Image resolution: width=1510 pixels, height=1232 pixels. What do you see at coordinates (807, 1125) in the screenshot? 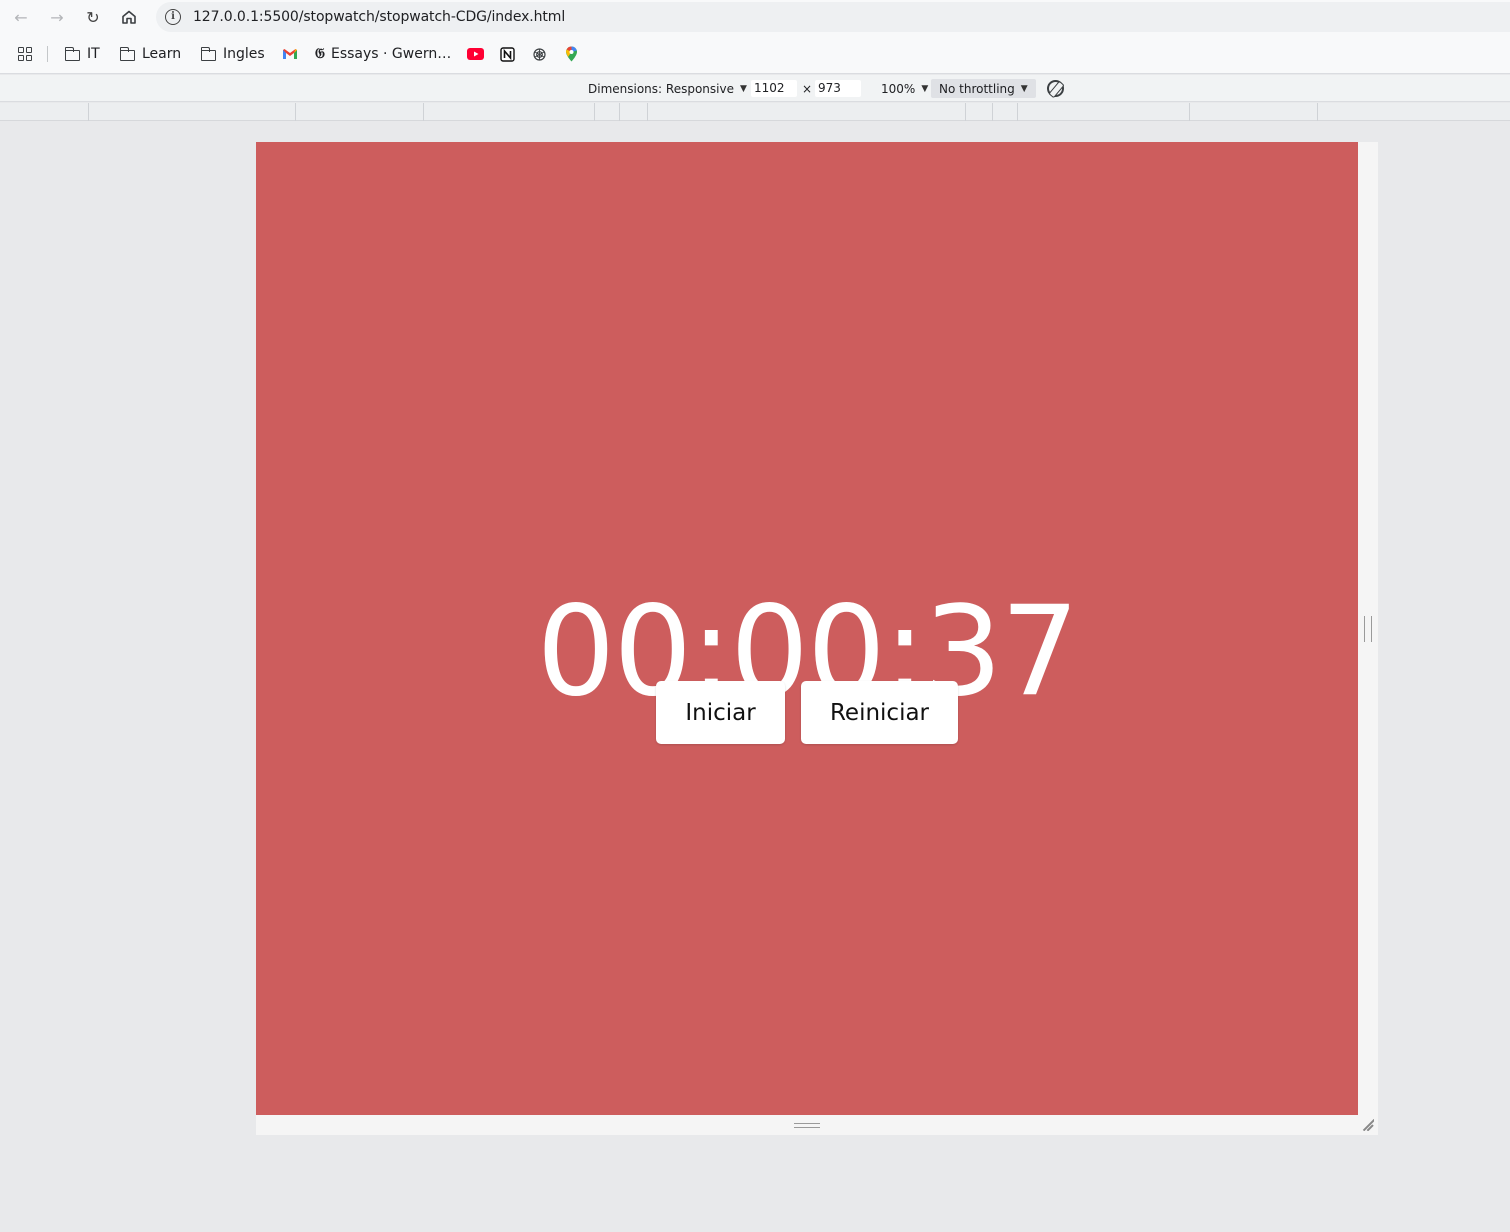
I see `resize-bottom-handle` at bounding box center [807, 1125].